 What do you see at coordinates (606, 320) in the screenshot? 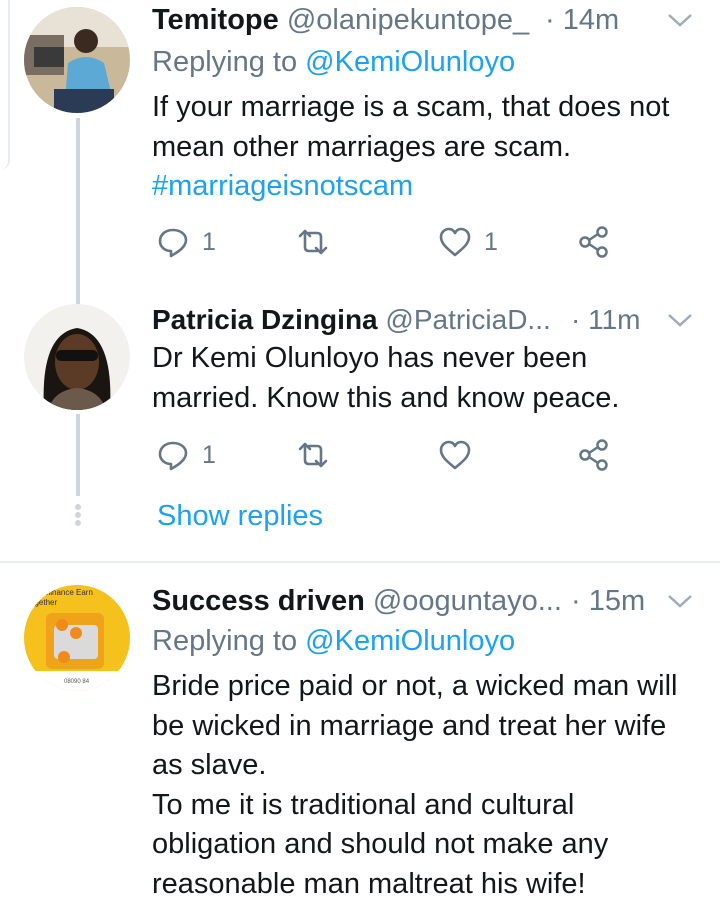
I see `timestamp: · 11m` at bounding box center [606, 320].